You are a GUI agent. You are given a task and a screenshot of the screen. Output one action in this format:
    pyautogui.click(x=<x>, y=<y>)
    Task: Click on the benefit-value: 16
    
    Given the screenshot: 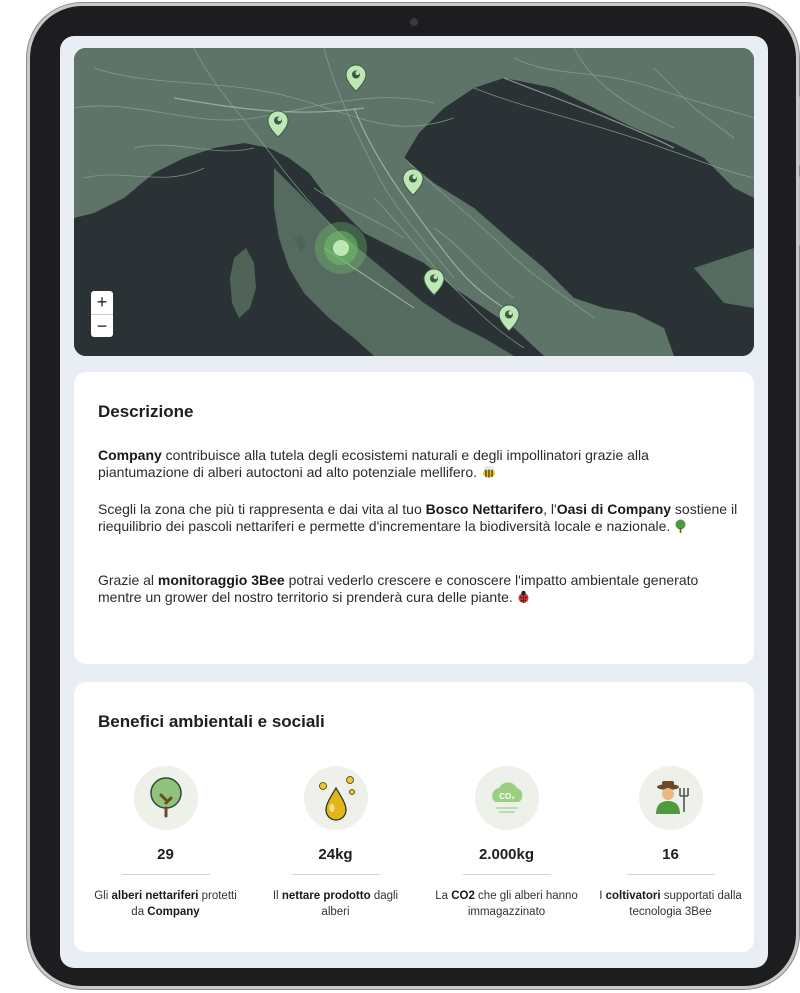 What is the action you would take?
    pyautogui.click(x=670, y=854)
    